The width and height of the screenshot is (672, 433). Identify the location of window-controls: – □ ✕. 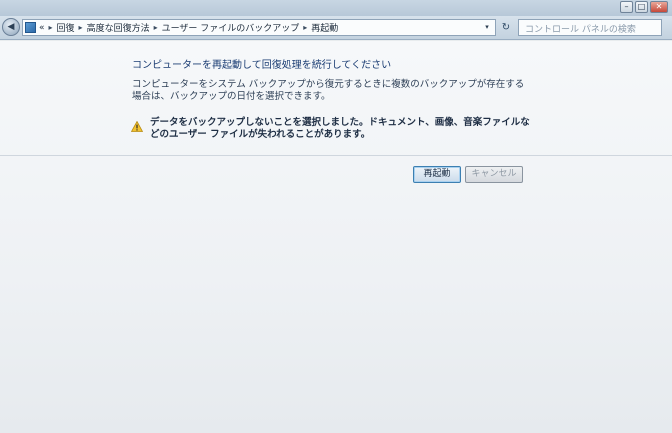
(644, 7).